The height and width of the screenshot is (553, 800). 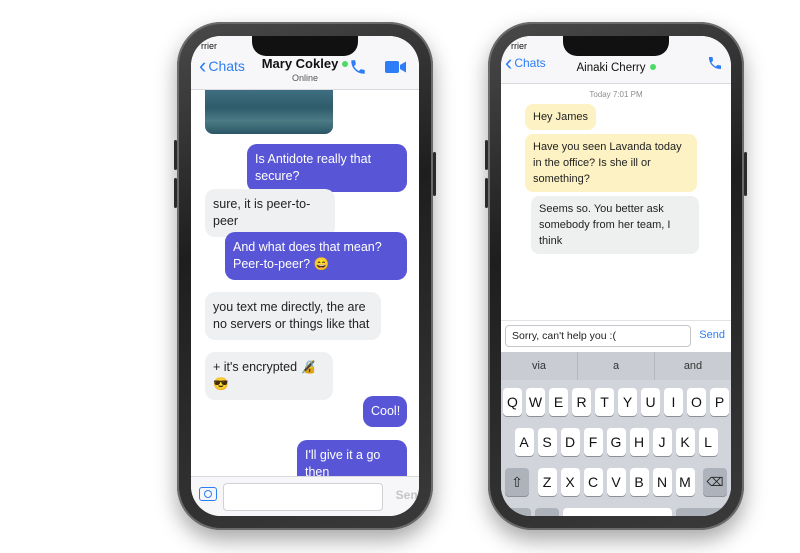 I want to click on key-row-4: 123 ☺ space return, so click(x=616, y=512).